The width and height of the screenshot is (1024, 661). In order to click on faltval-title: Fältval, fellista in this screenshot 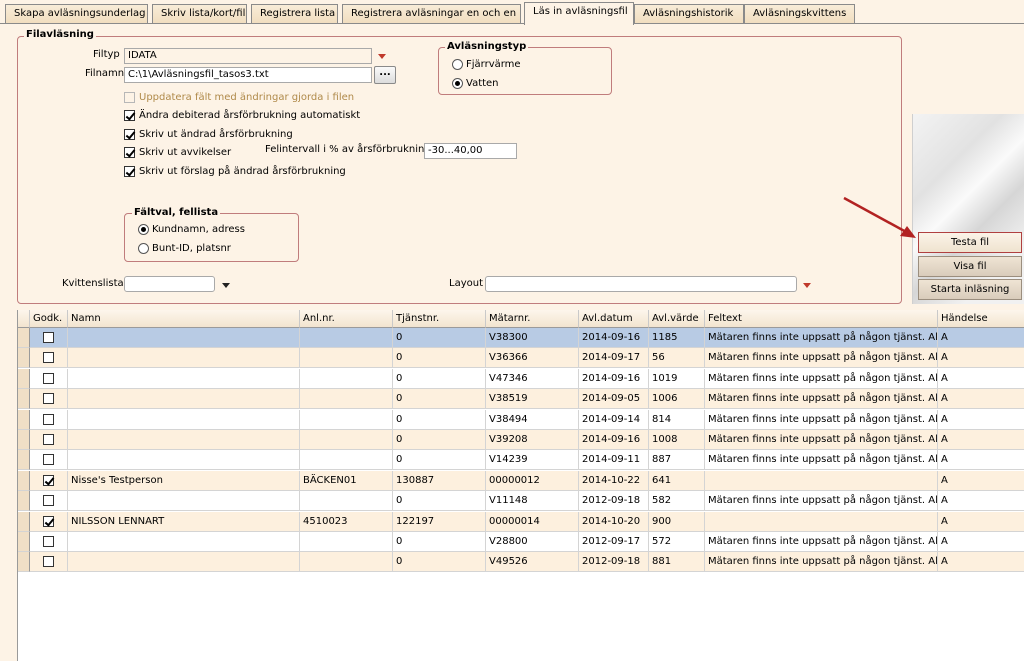, I will do `click(176, 212)`.